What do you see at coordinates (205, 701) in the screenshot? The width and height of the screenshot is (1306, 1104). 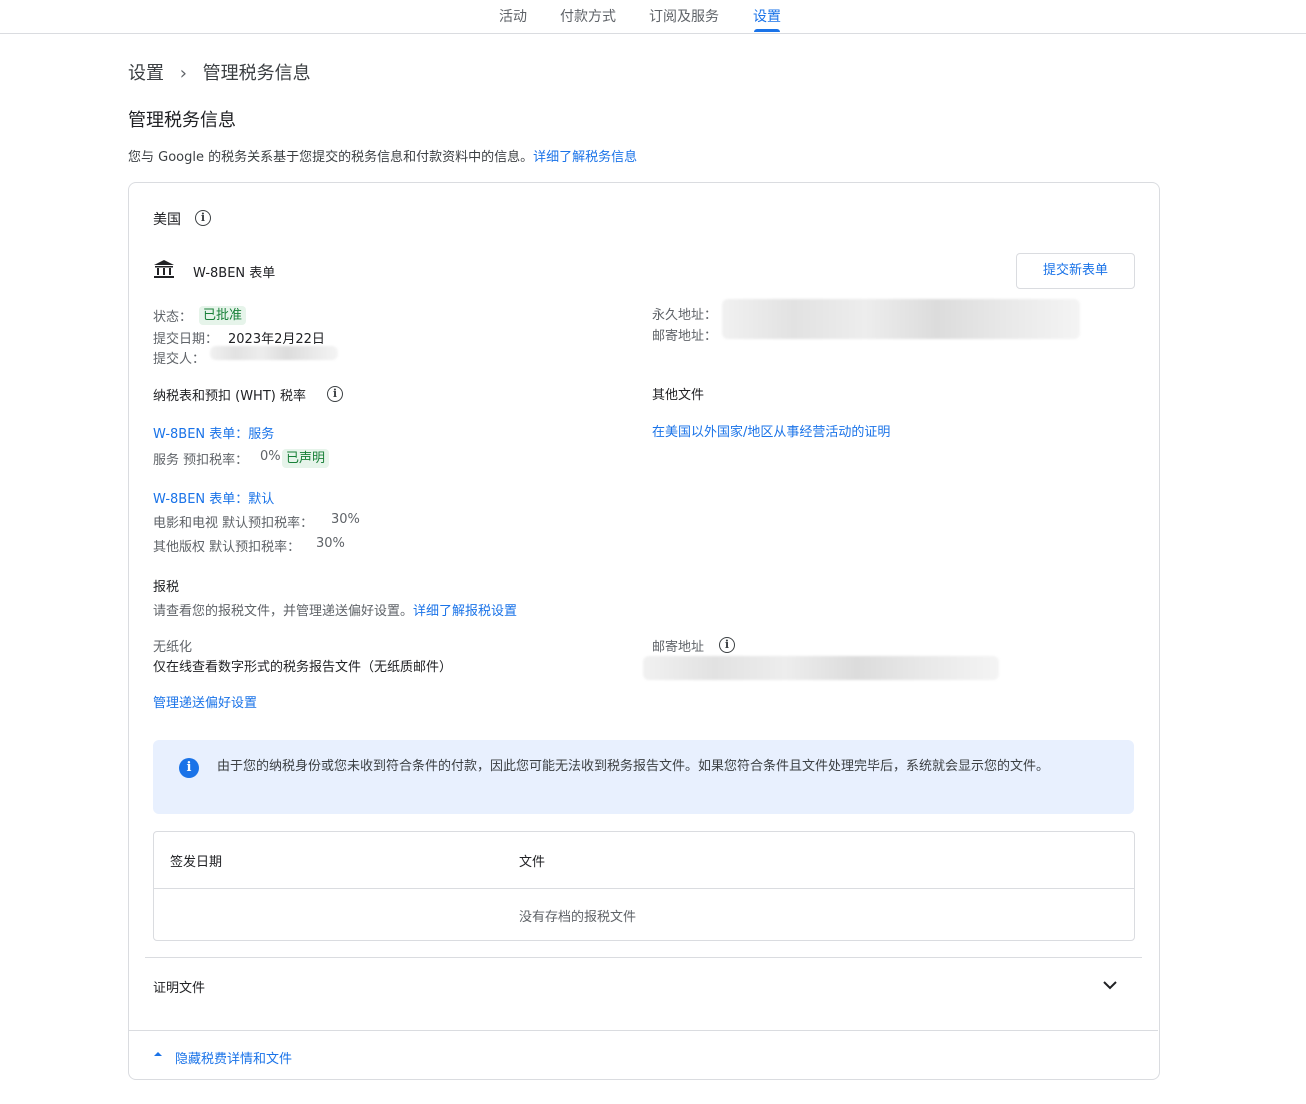 I see `manage-delivery-link: 管理递送偏好设置` at bounding box center [205, 701].